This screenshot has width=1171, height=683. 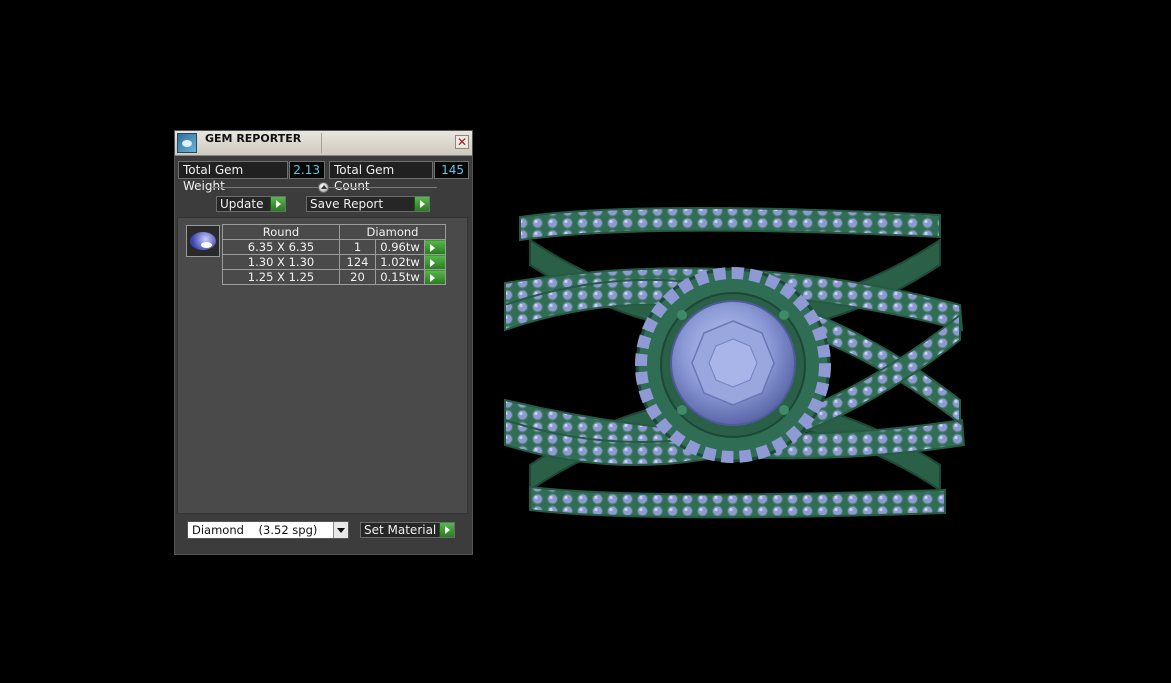 What do you see at coordinates (347, 204) in the screenshot?
I see `save-report-button-label: Save Report` at bounding box center [347, 204].